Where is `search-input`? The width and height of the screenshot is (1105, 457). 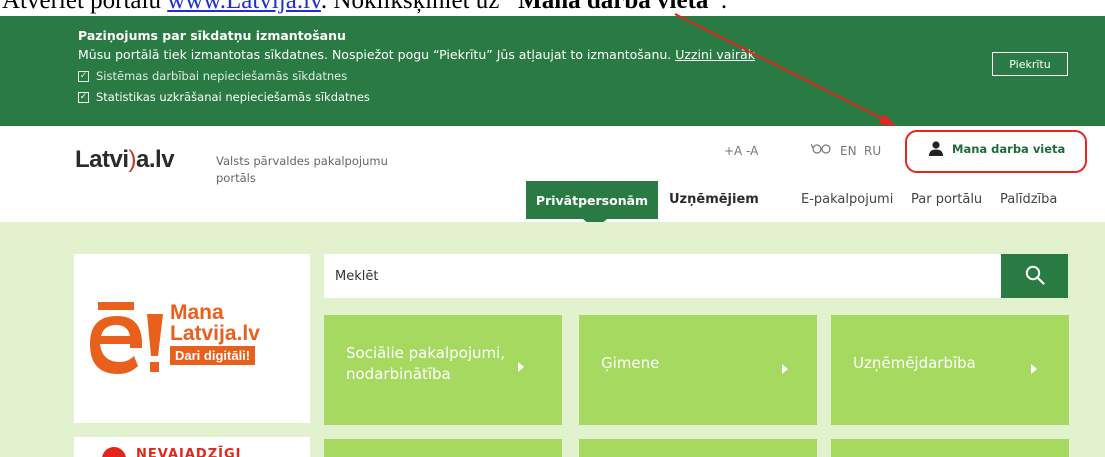
search-input is located at coordinates (662, 276).